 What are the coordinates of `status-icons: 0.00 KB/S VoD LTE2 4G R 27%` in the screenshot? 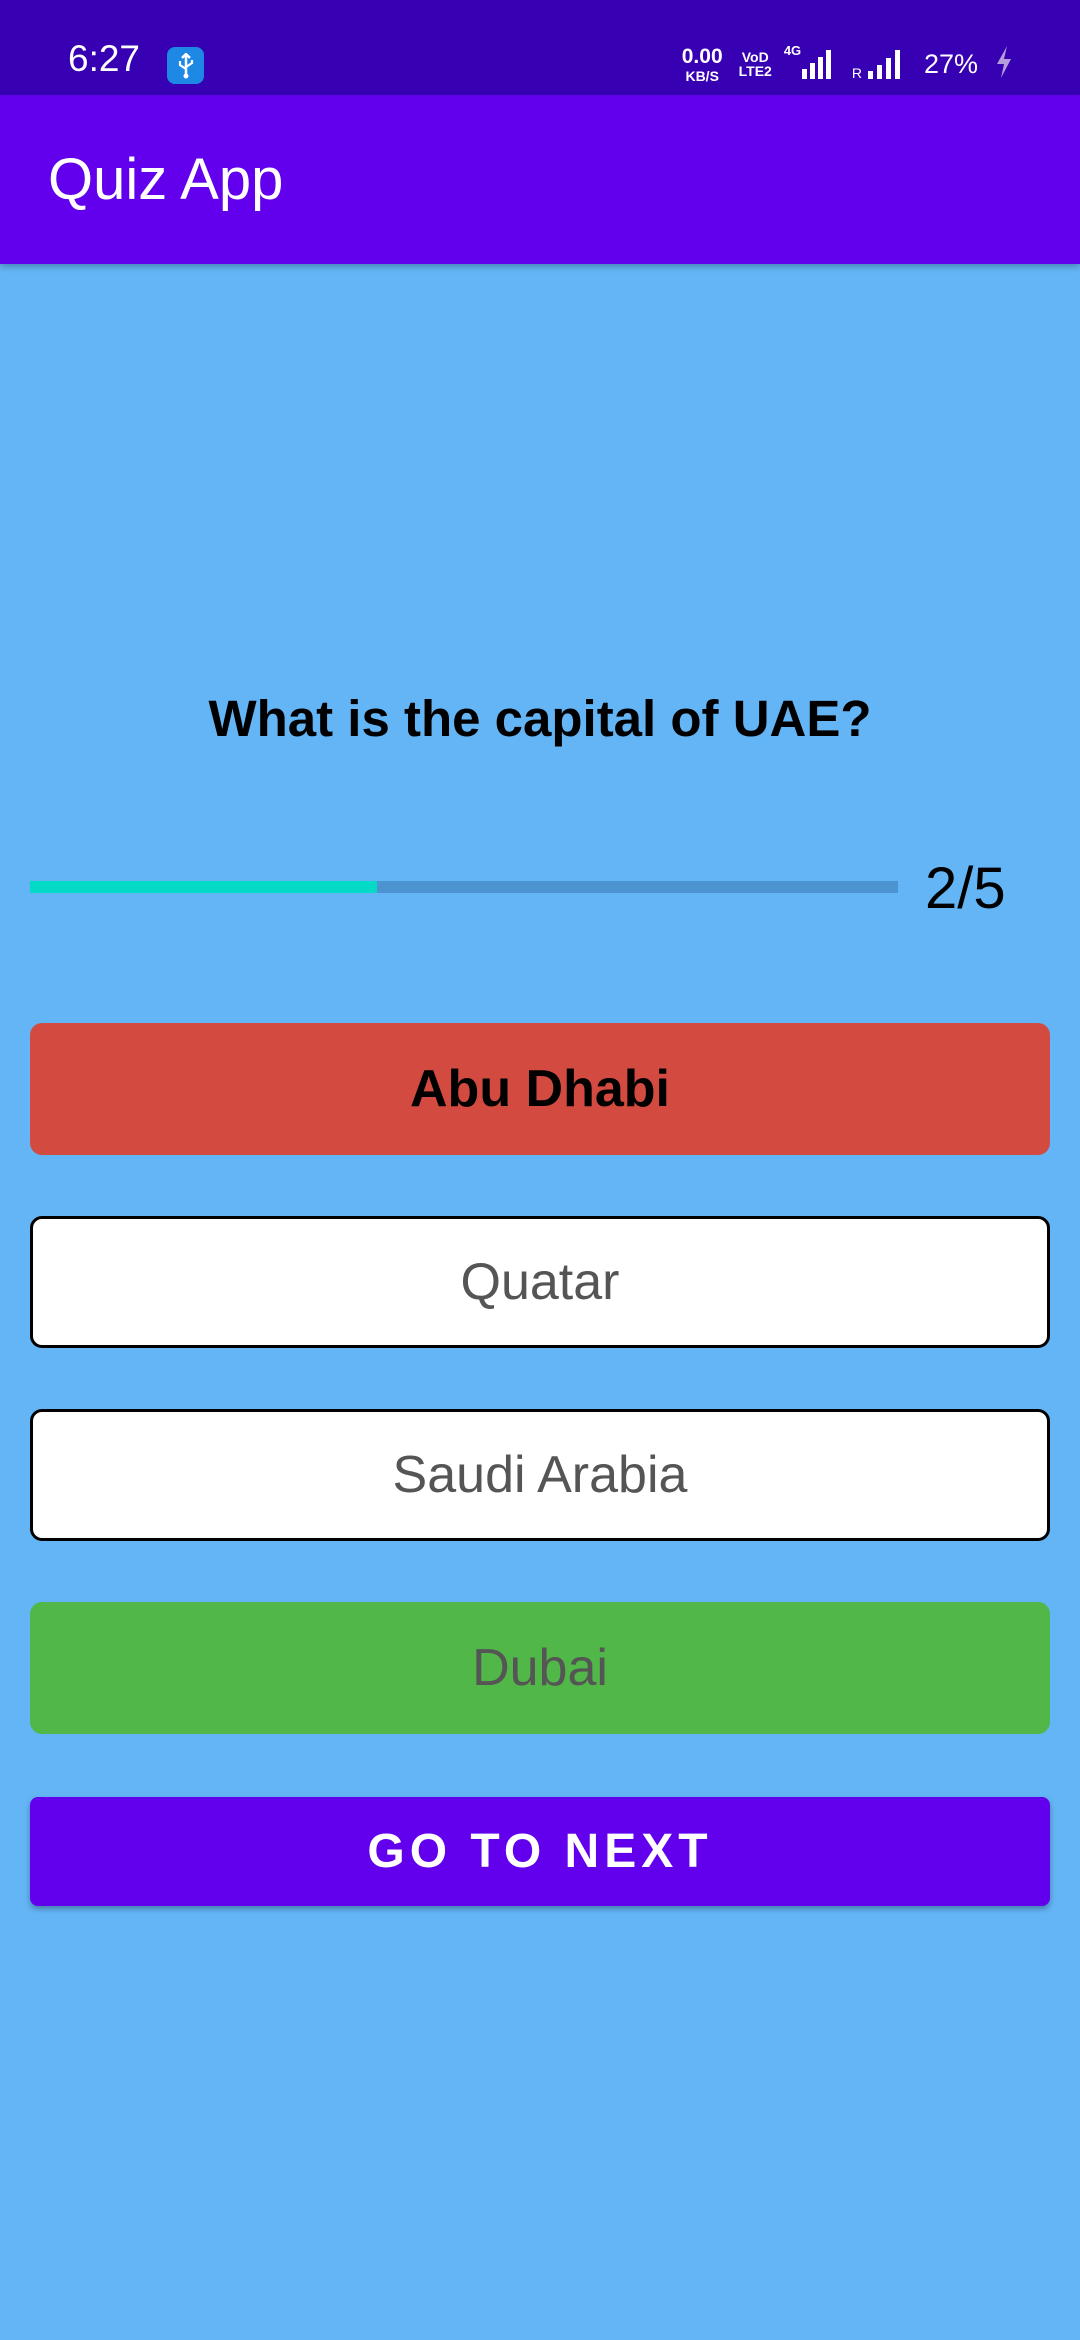 It's located at (848, 64).